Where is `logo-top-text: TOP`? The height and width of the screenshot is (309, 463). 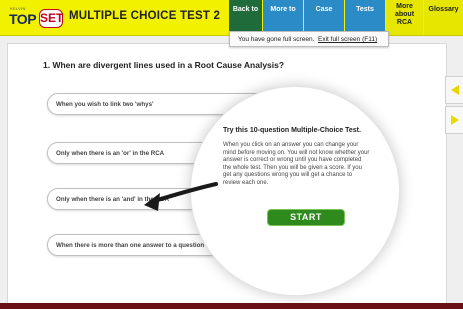 logo-top-text: TOP is located at coordinates (23, 19).